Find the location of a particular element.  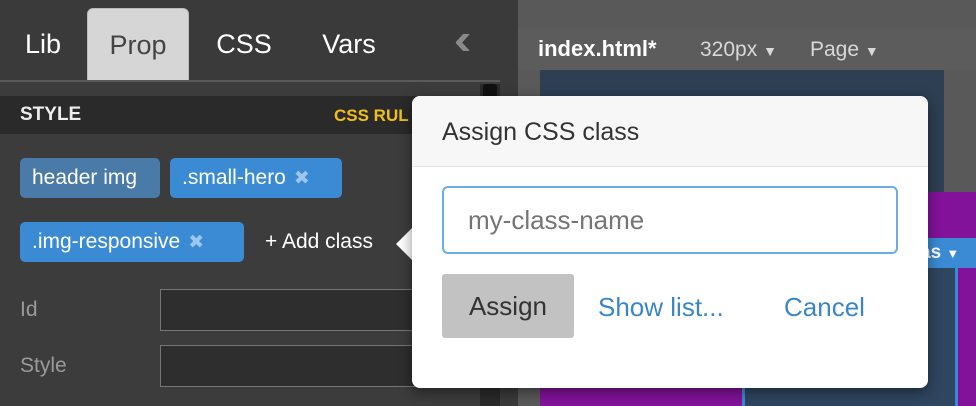

class-tag-header-img: header img is located at coordinates (90, 178).